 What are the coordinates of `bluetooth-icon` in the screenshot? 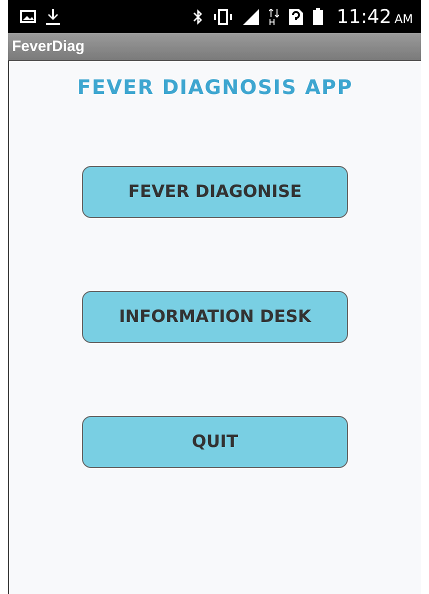 It's located at (197, 16).